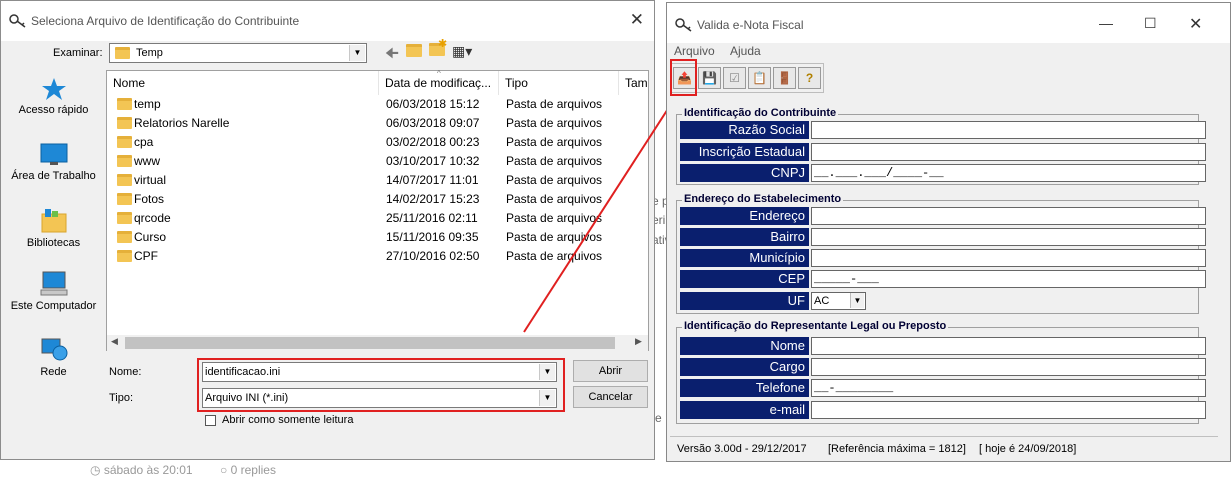 The width and height of the screenshot is (1231, 477). What do you see at coordinates (238, 53) in the screenshot?
I see `look-in-combo: Temp ▼` at bounding box center [238, 53].